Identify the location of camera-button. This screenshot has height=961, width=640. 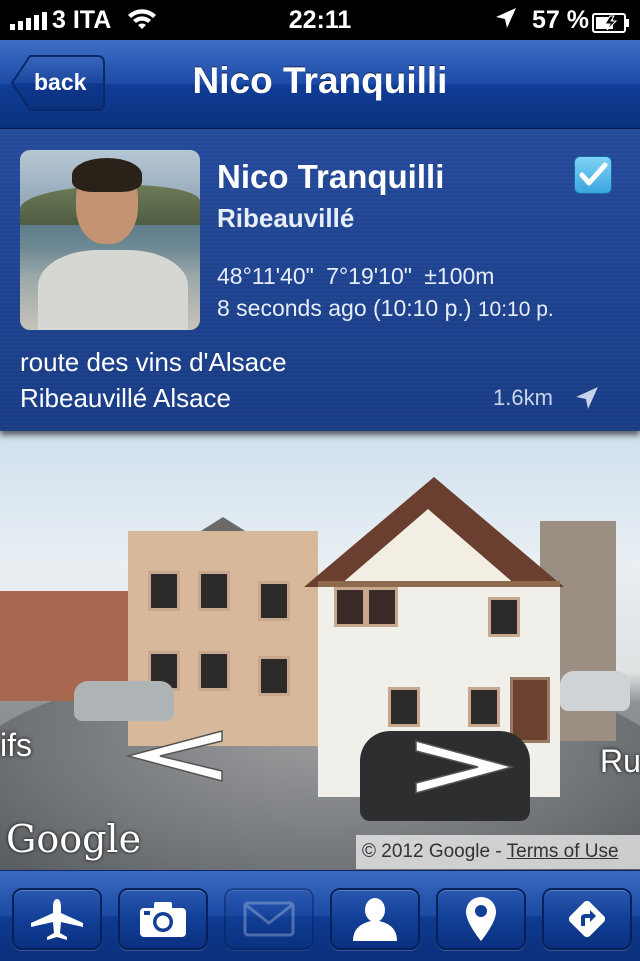
(163, 919).